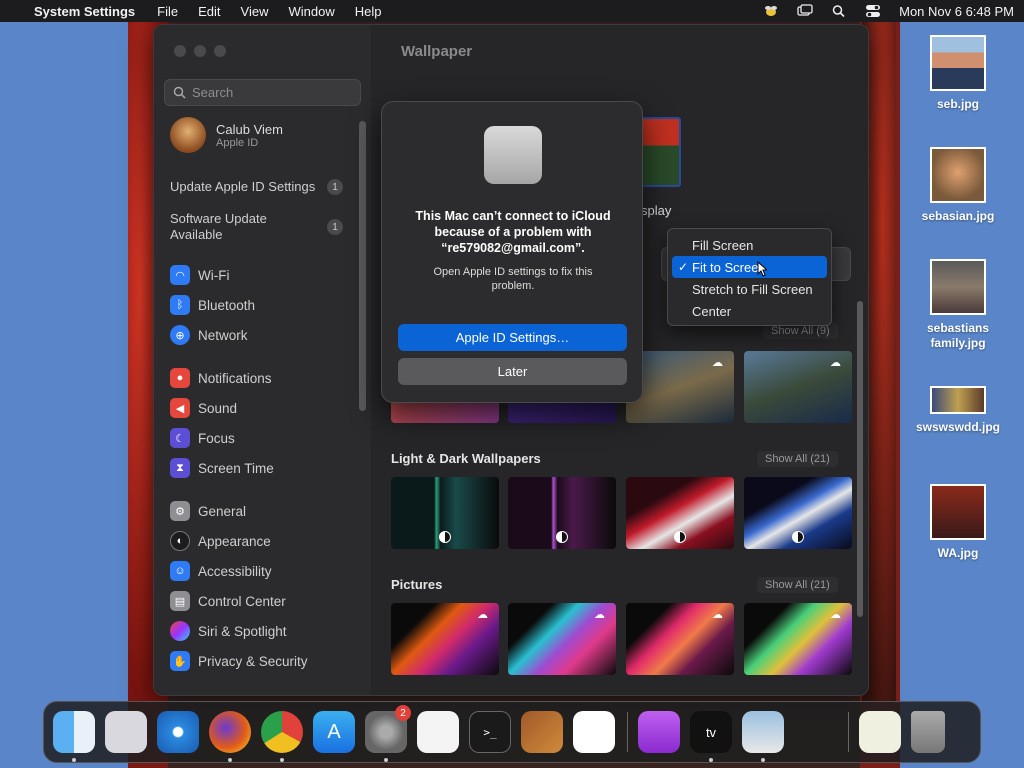 The height and width of the screenshot is (768, 1024). I want to click on sidebar-item-label: Wi-Fi, so click(214, 275).